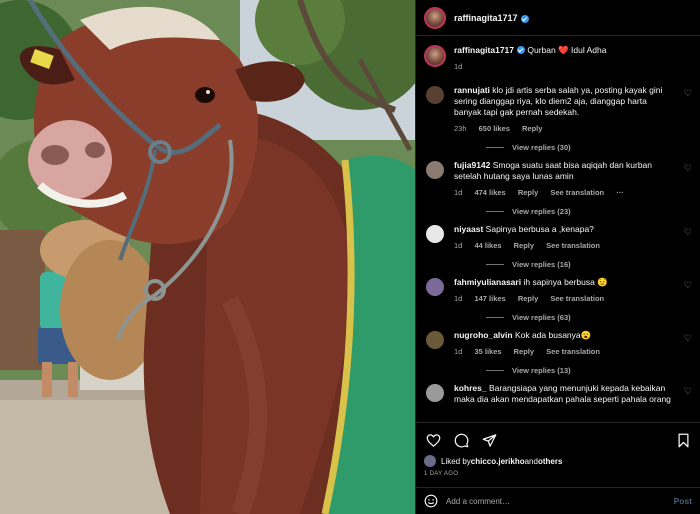  What do you see at coordinates (487, 245) in the screenshot?
I see `comment-likes: 44 likes` at bounding box center [487, 245].